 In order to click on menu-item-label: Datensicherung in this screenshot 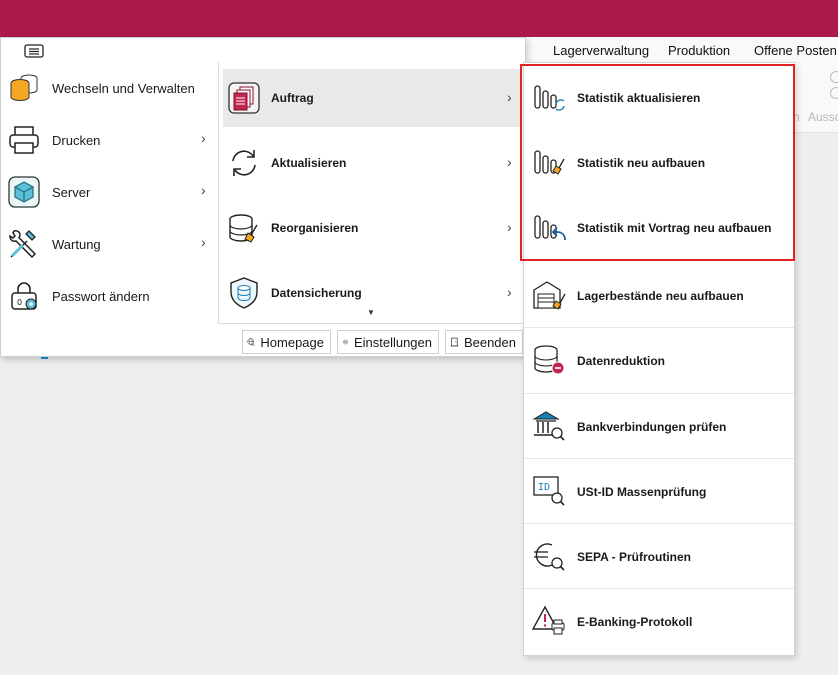, I will do `click(316, 293)`.